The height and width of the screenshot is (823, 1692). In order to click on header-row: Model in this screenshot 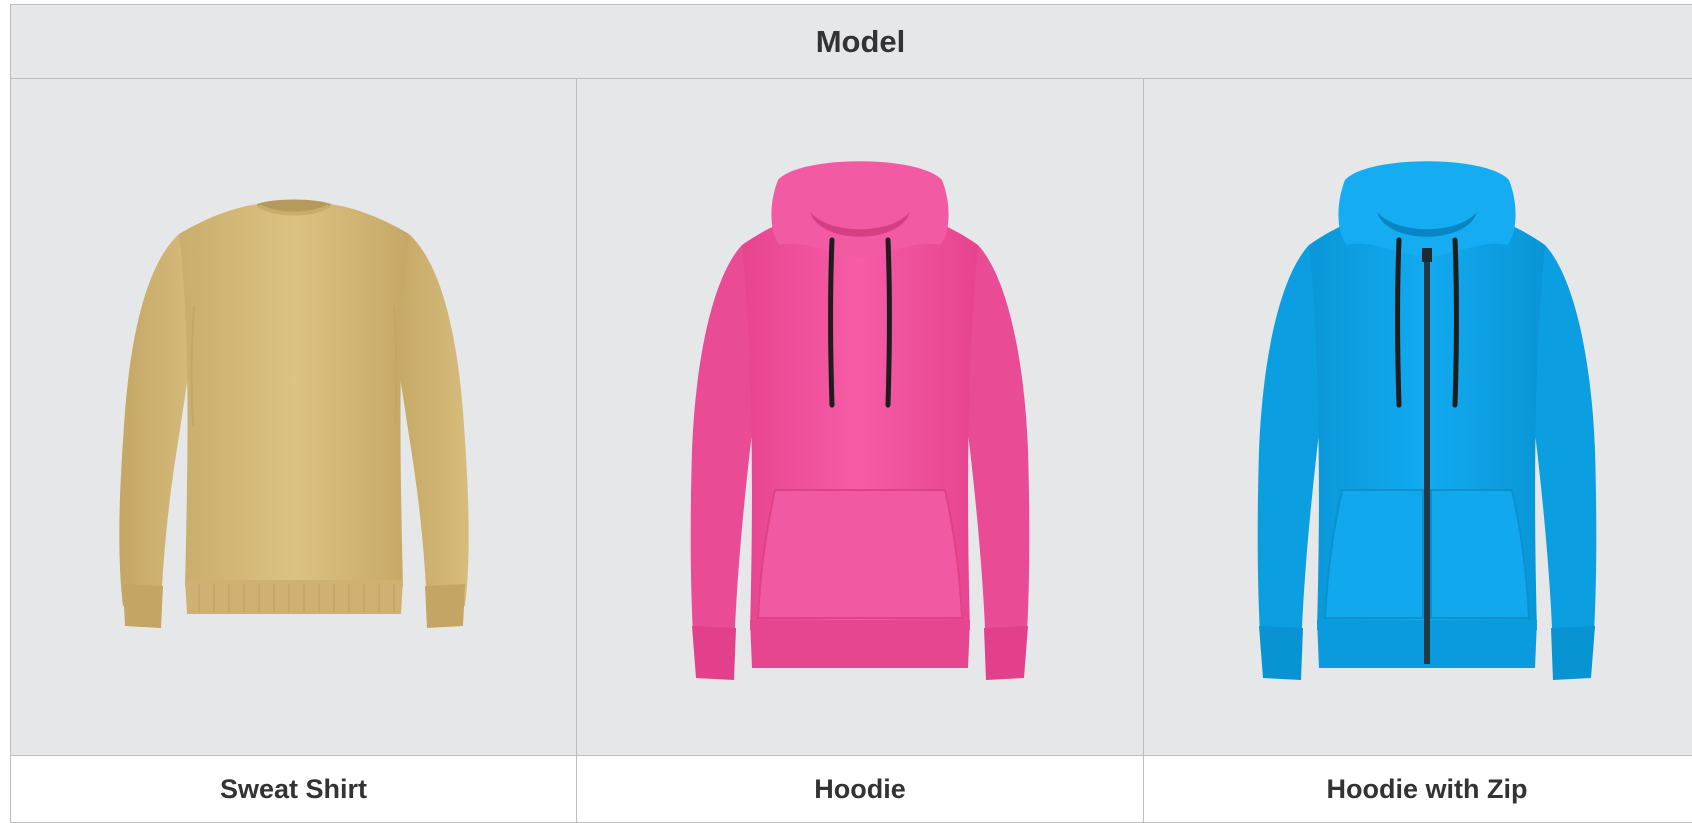, I will do `click(851, 42)`.